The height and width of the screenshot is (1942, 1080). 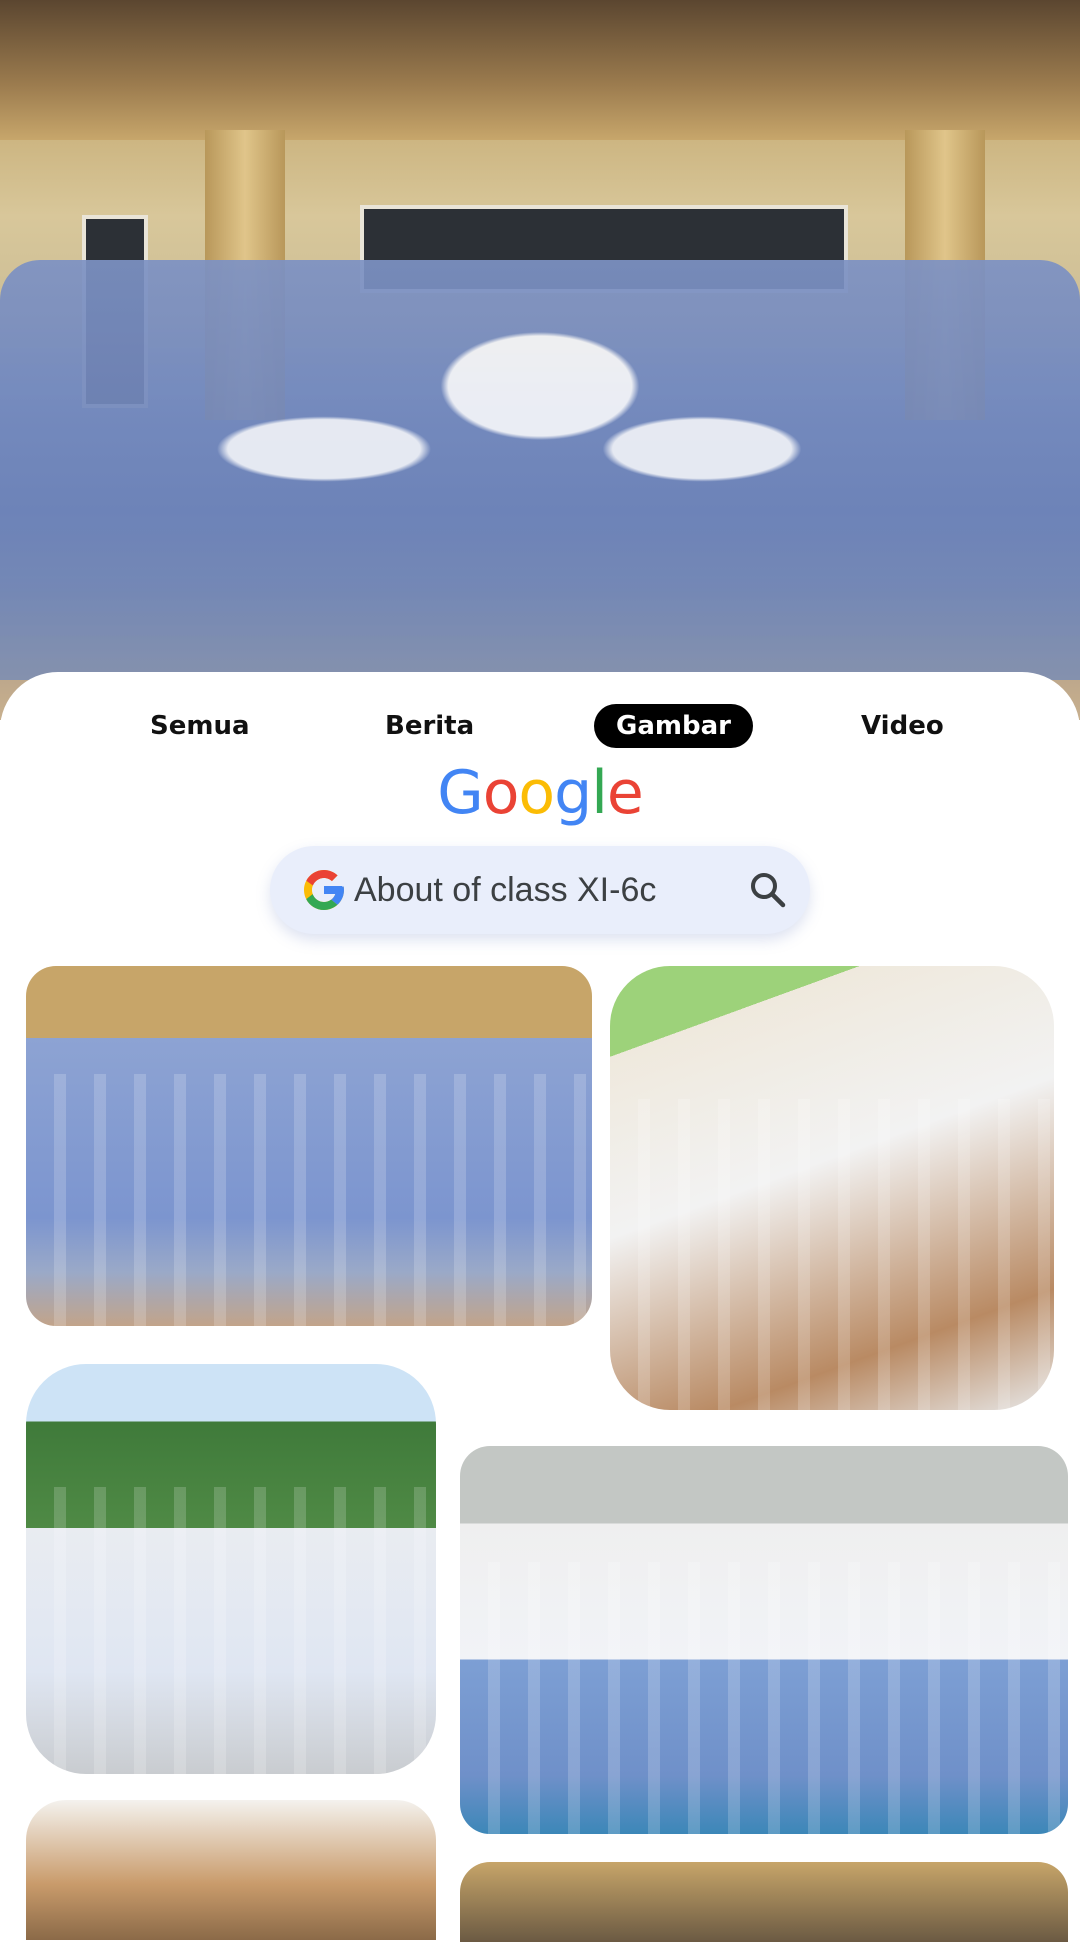 I want to click on search-bar: About of class XI-6c, so click(x=540, y=890).